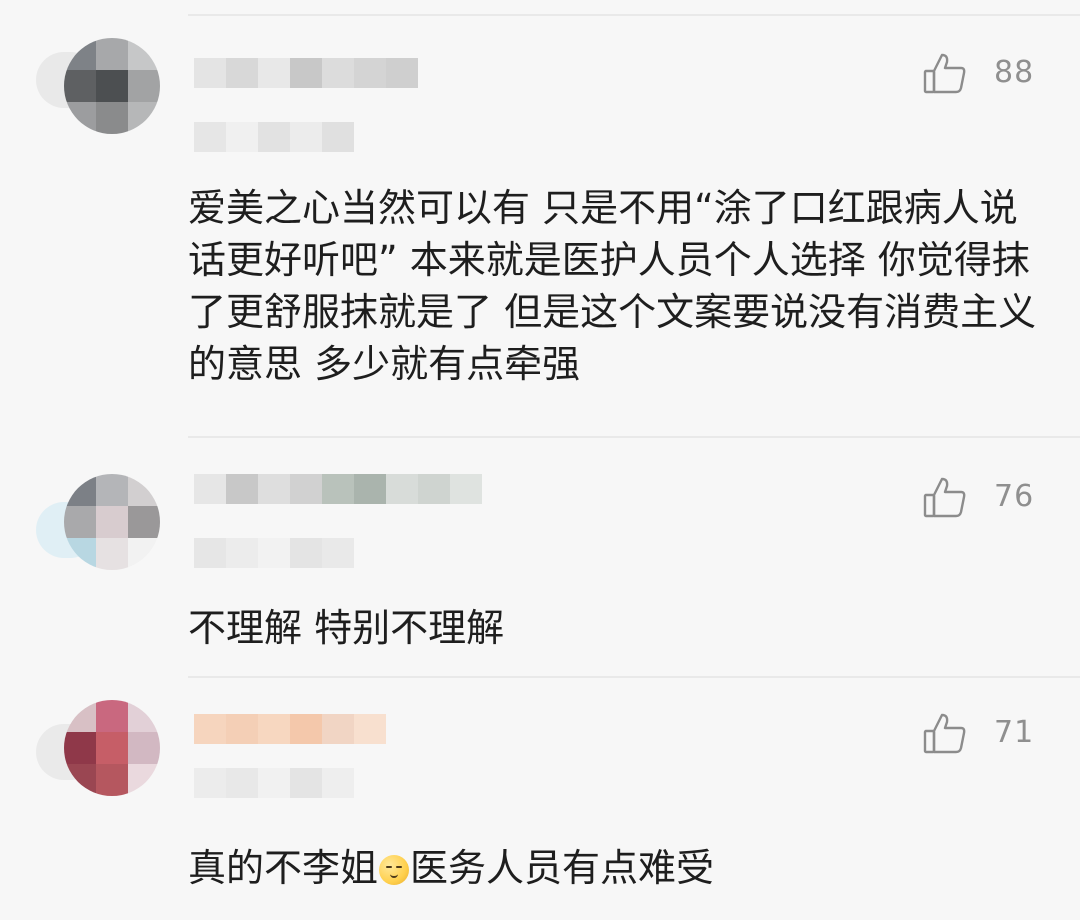  Describe the element at coordinates (562, 868) in the screenshot. I see `comment-text-part: 医务人员有点难受` at that location.